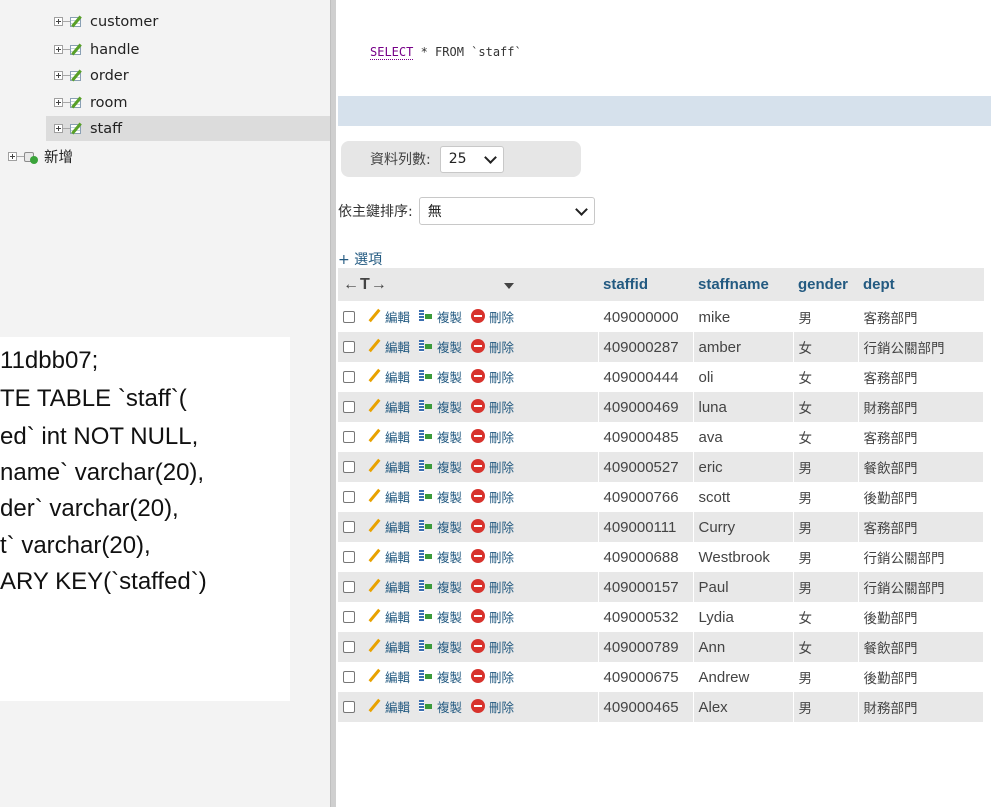 This screenshot has width=991, height=807. What do you see at coordinates (506, 211) in the screenshot?
I see `sort-by-key-select: 無` at bounding box center [506, 211].